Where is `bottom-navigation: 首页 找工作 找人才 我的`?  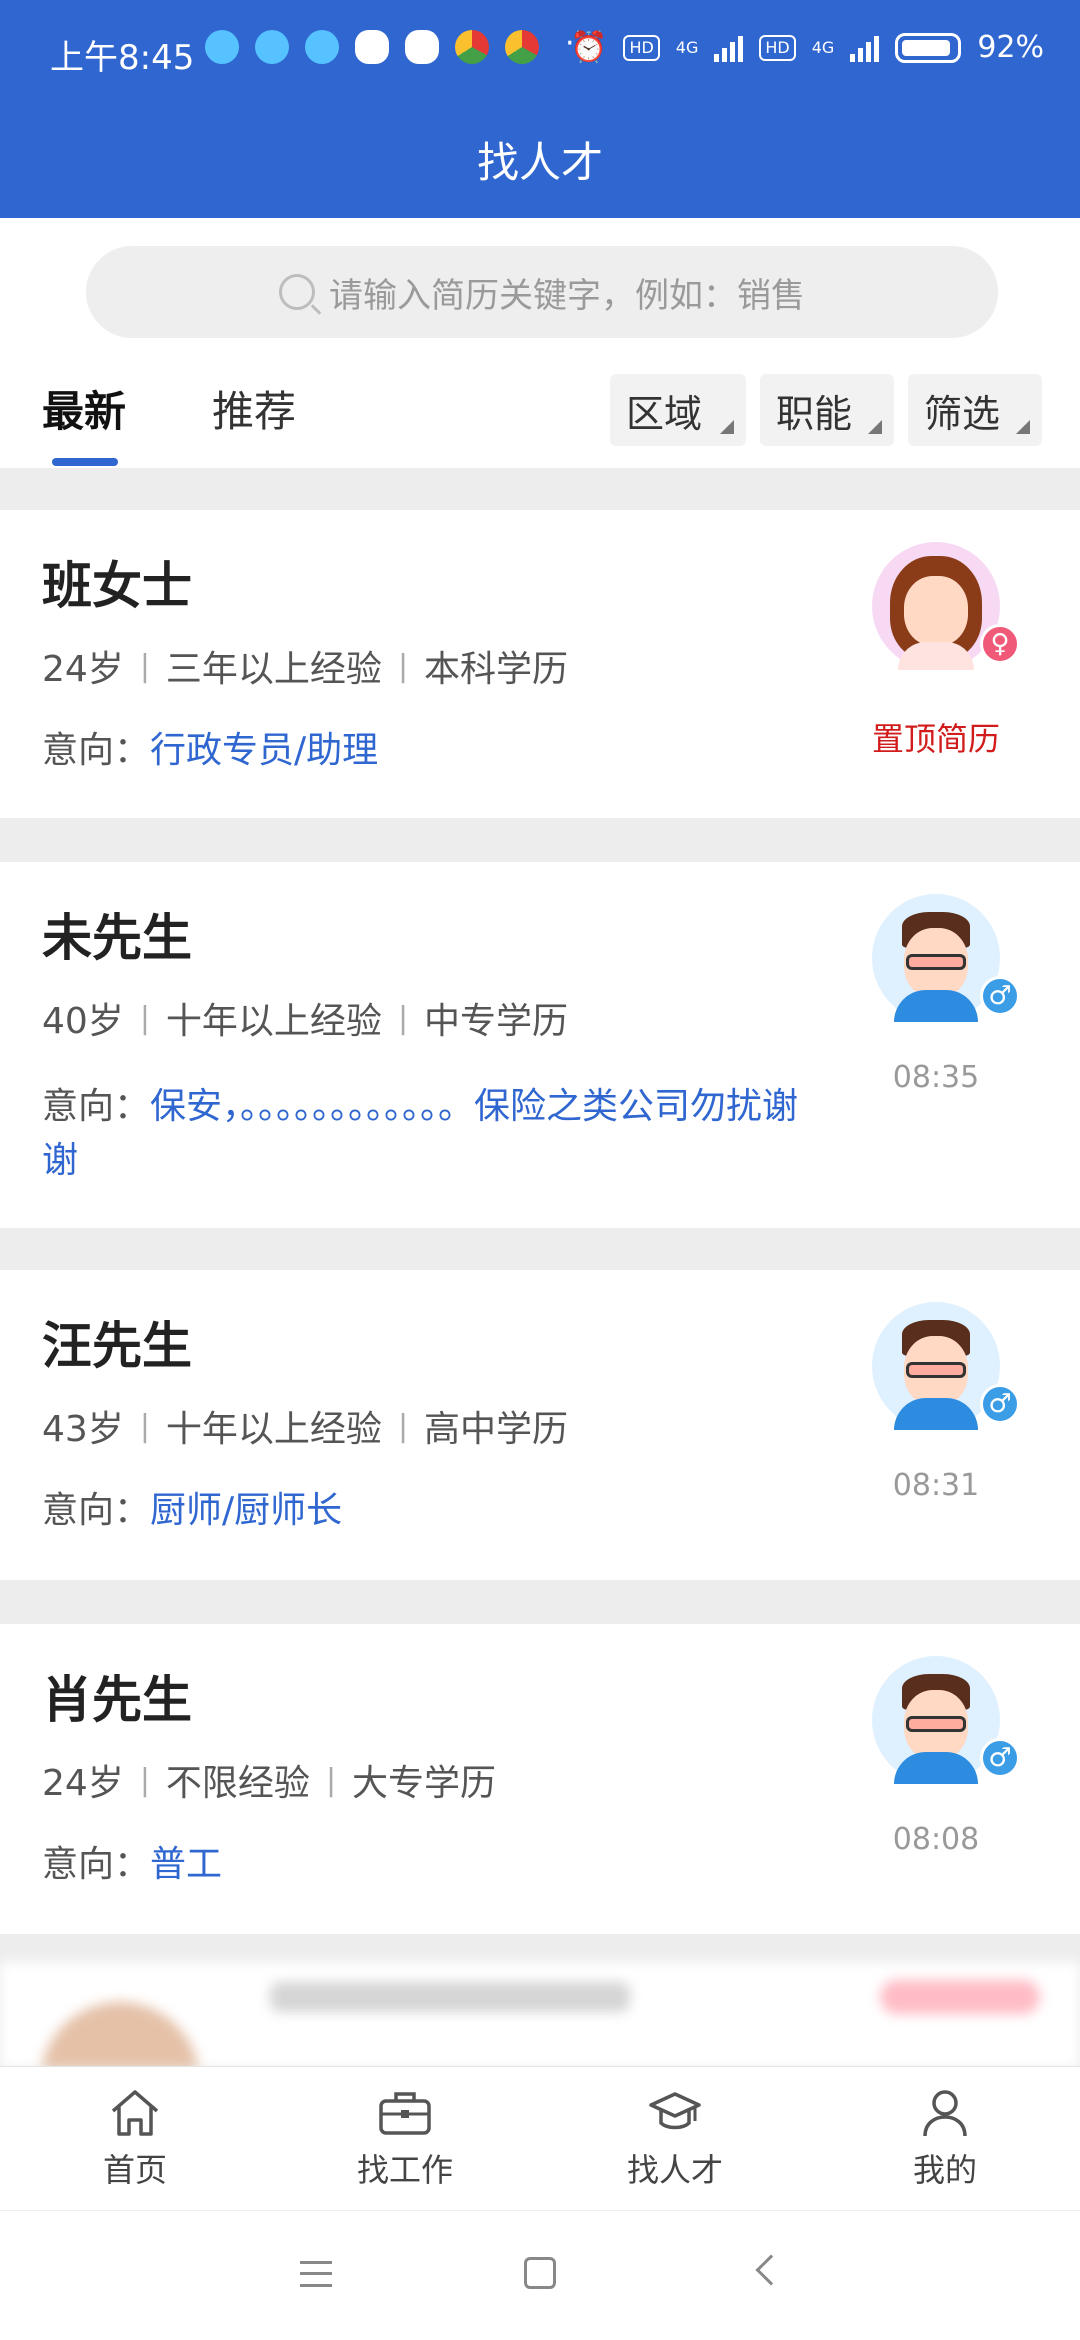 bottom-navigation: 首页 找工作 找人才 我的 is located at coordinates (540, 2138).